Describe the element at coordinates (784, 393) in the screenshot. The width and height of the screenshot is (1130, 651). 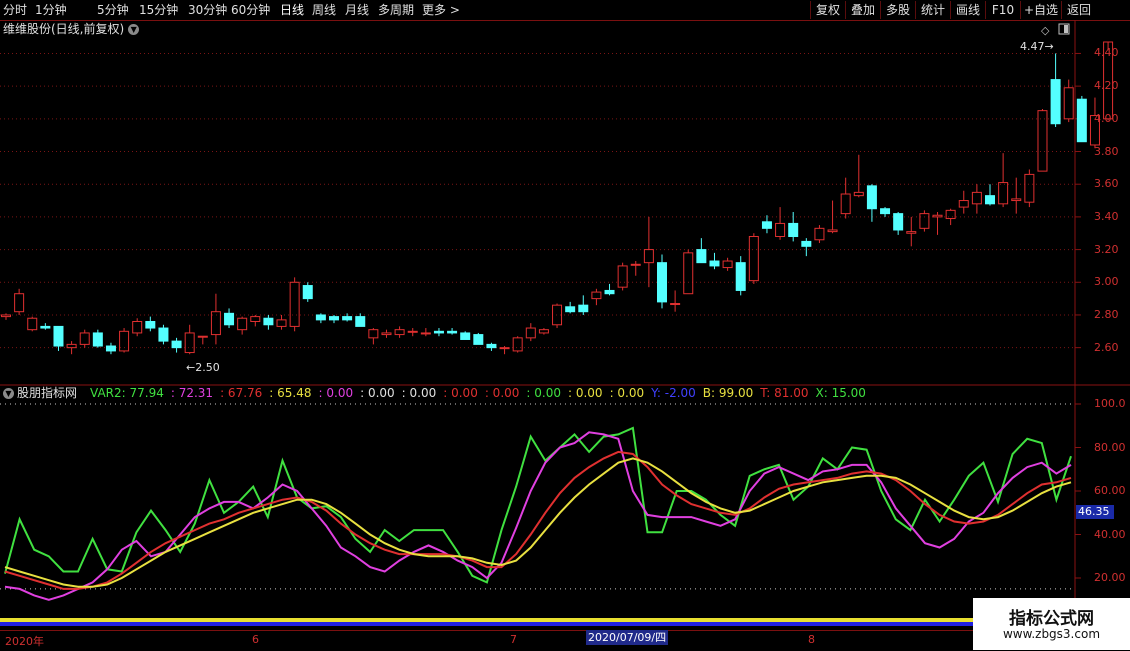
I see `legend-item: T: 81.00` at that location.